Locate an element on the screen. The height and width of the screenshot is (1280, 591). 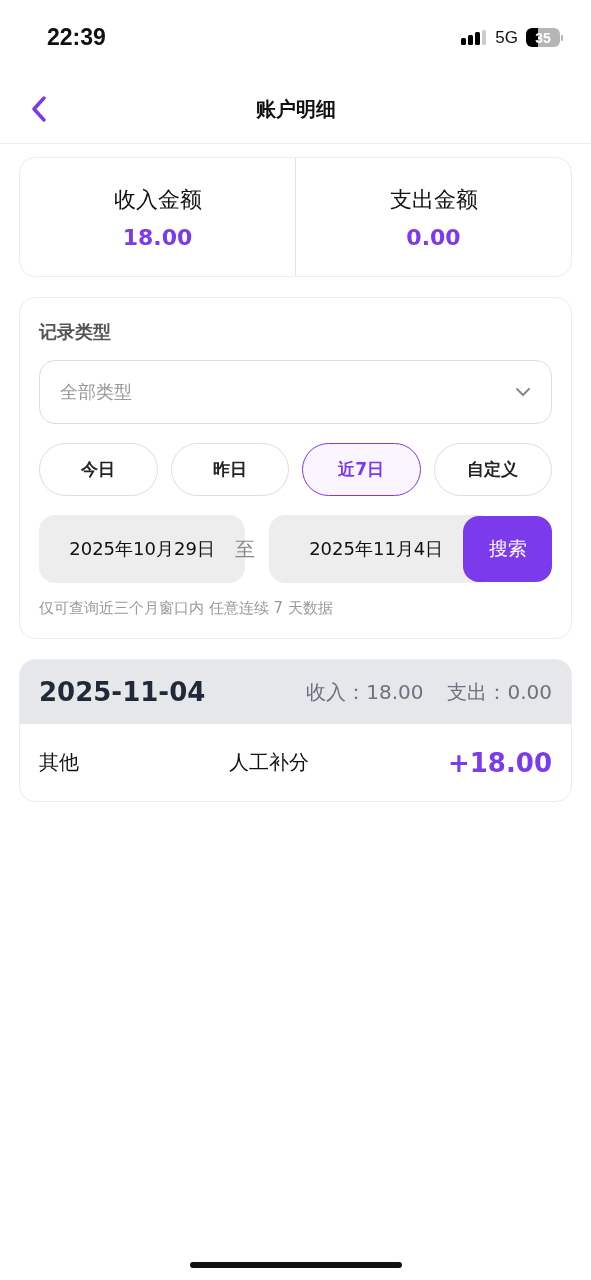
field-label: 记录类型 is located at coordinates (75, 332).